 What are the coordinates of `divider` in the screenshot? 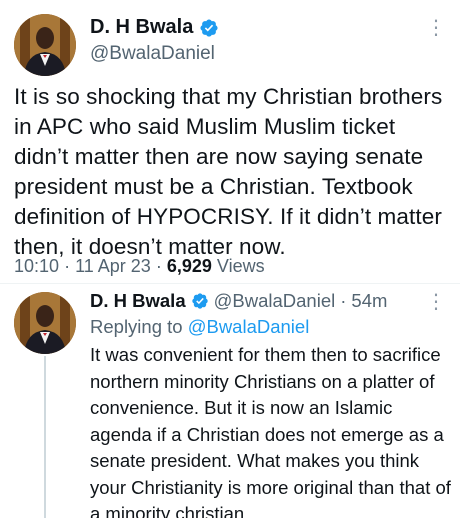 It's located at (230, 283).